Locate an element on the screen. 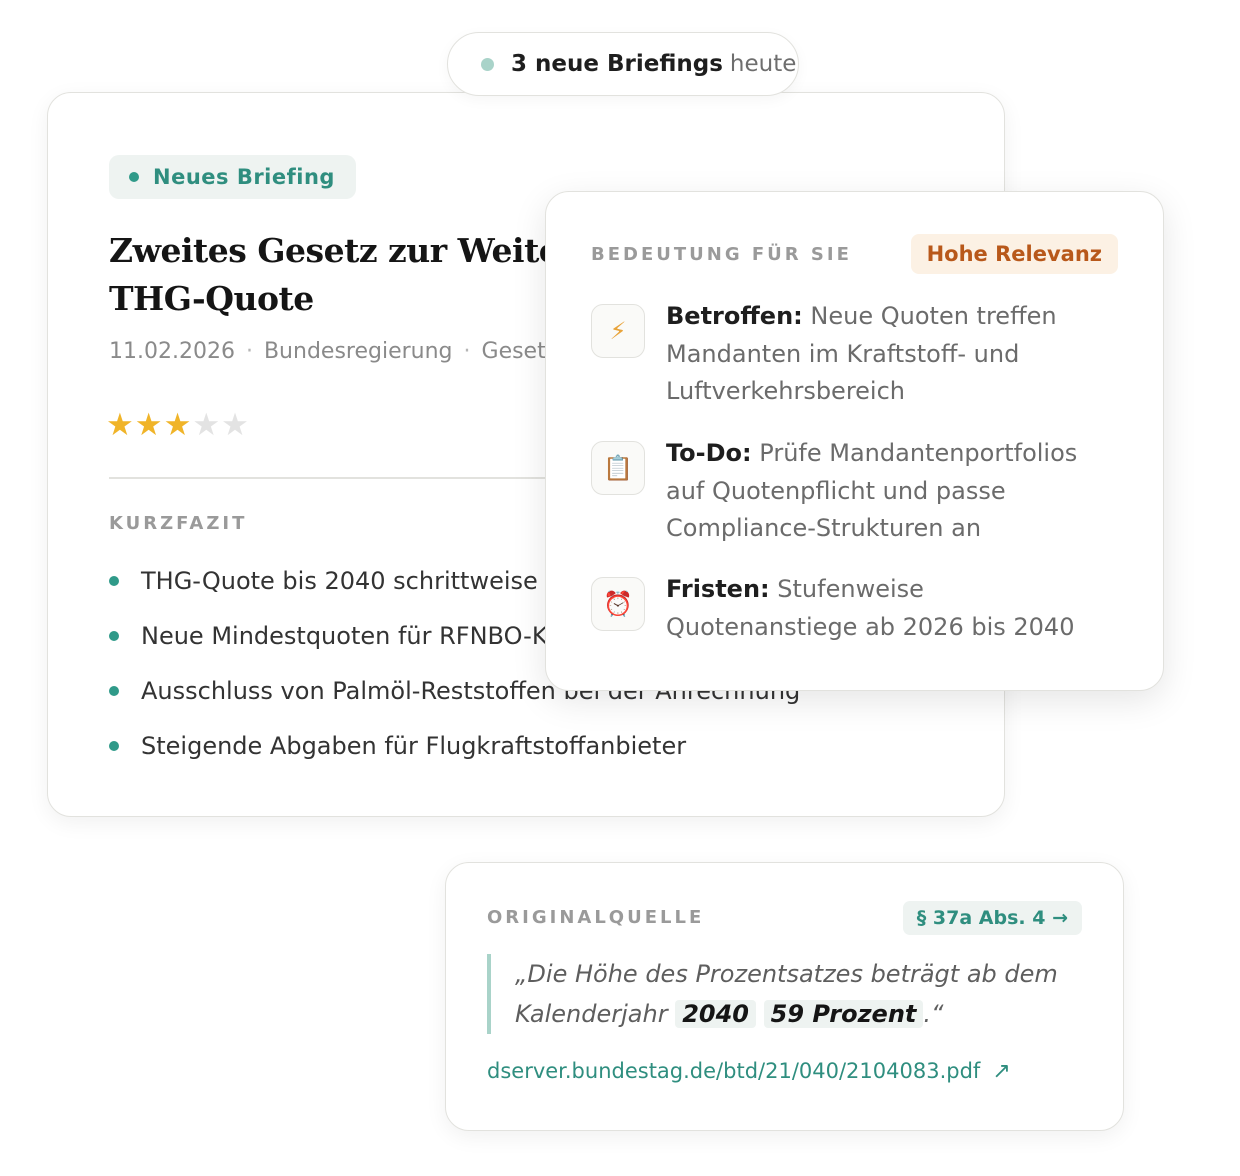 The image size is (1240, 1176). badge-label: Neues Briefing is located at coordinates (244, 177).